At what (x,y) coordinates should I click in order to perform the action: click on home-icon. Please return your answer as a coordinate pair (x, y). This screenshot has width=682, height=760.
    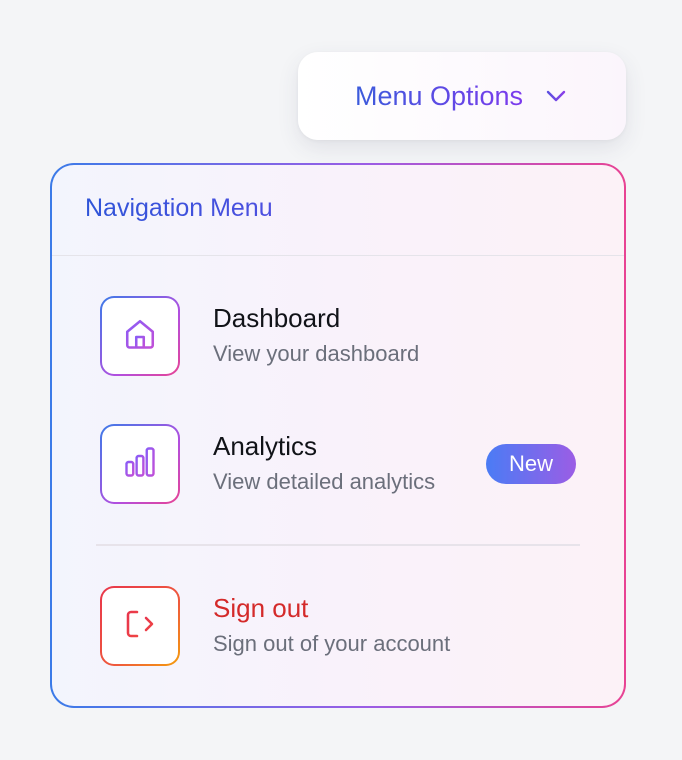
    Looking at the image, I should click on (140, 336).